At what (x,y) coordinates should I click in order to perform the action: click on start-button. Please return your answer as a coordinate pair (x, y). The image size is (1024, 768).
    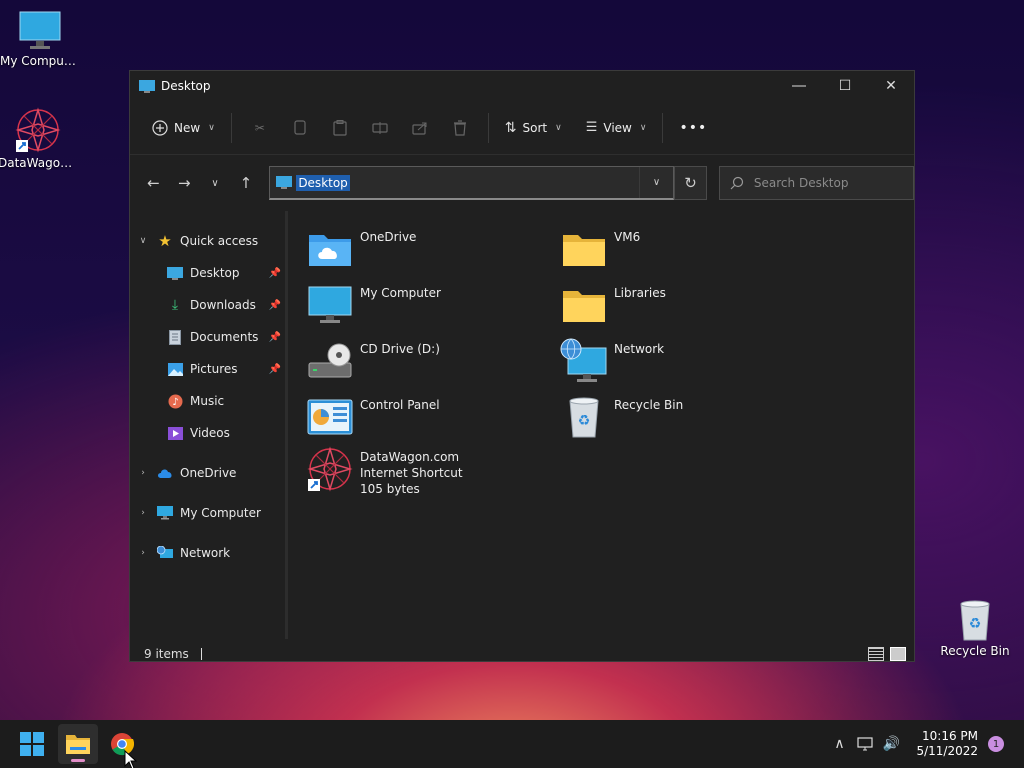
    Looking at the image, I should click on (32, 744).